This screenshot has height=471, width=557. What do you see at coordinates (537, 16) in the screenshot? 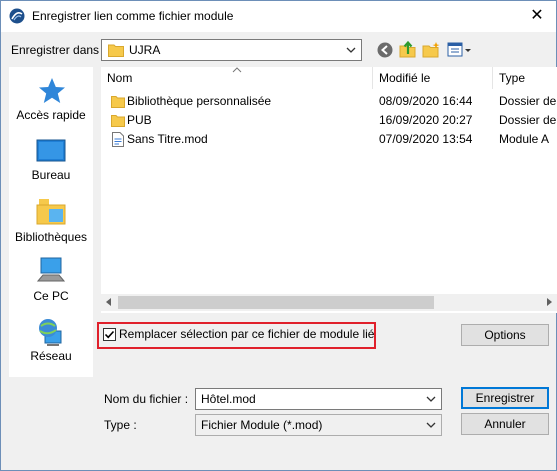
I see `close-button: ✕` at bounding box center [537, 16].